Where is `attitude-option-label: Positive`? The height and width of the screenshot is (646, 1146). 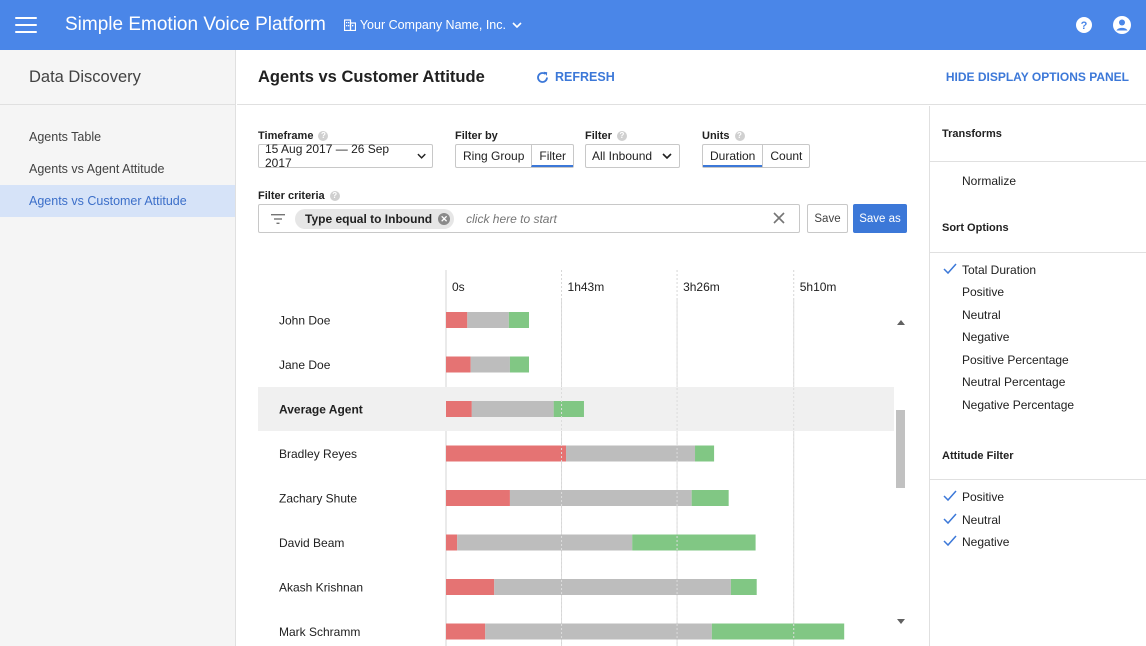
attitude-option-label: Positive is located at coordinates (983, 497).